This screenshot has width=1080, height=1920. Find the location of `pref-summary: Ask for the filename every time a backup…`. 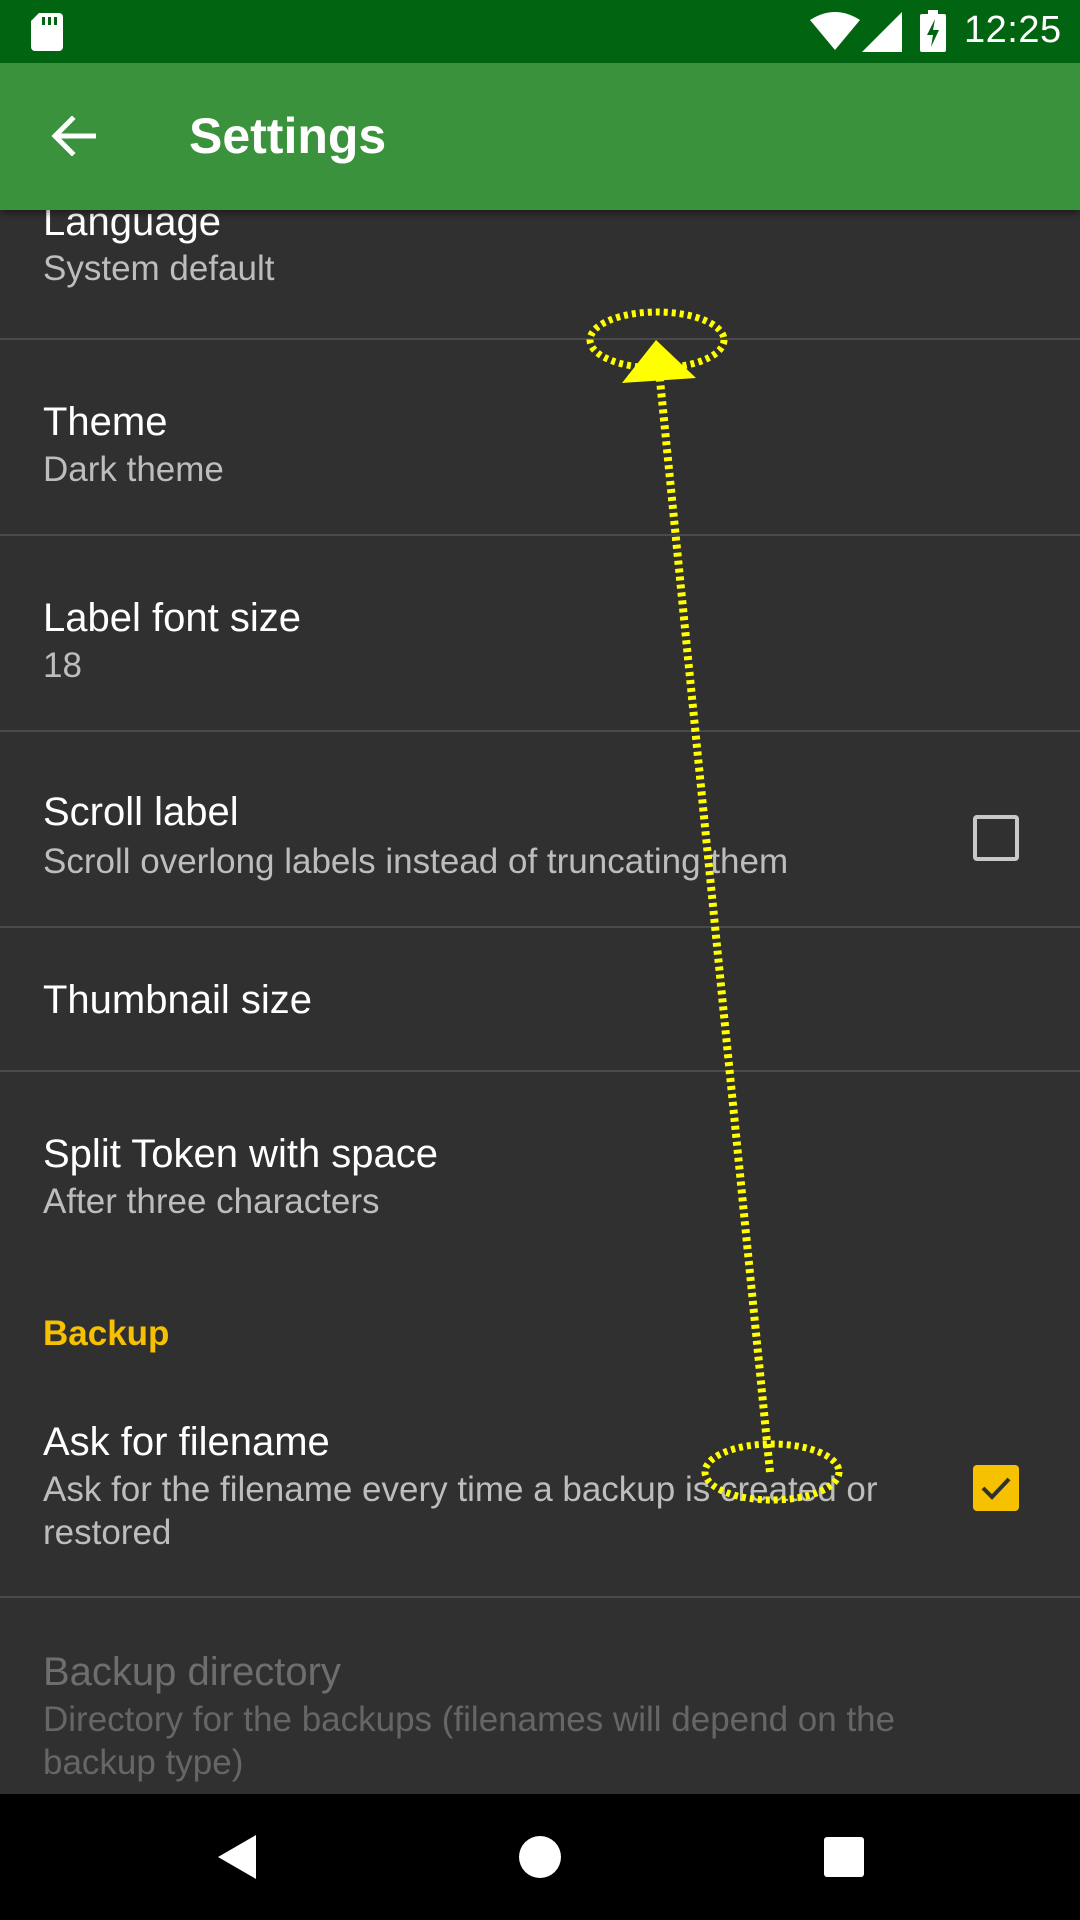

pref-summary: Ask for the filename every time a backup… is located at coordinates (460, 1511).